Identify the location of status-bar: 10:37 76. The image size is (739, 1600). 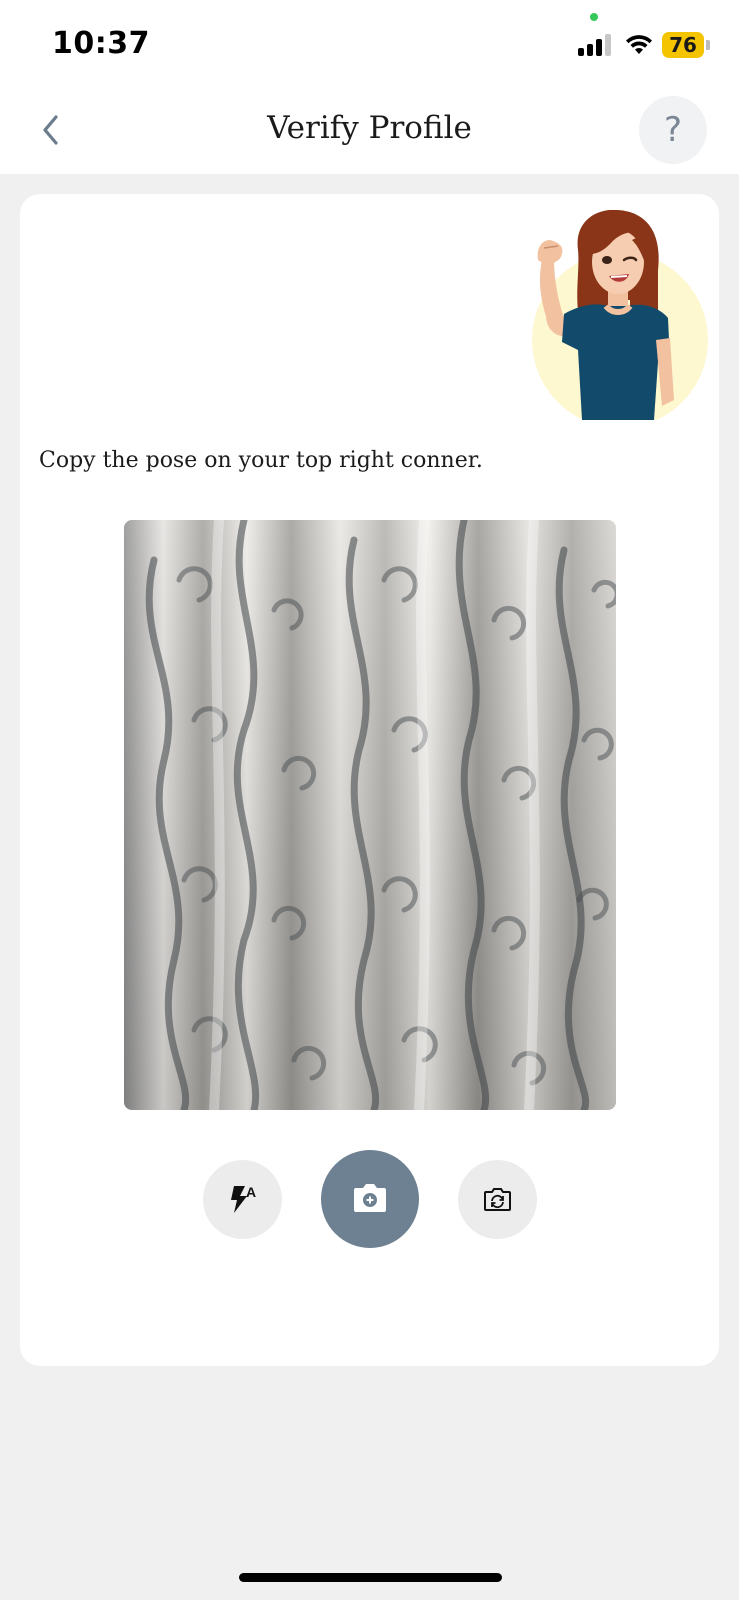
(369, 44).